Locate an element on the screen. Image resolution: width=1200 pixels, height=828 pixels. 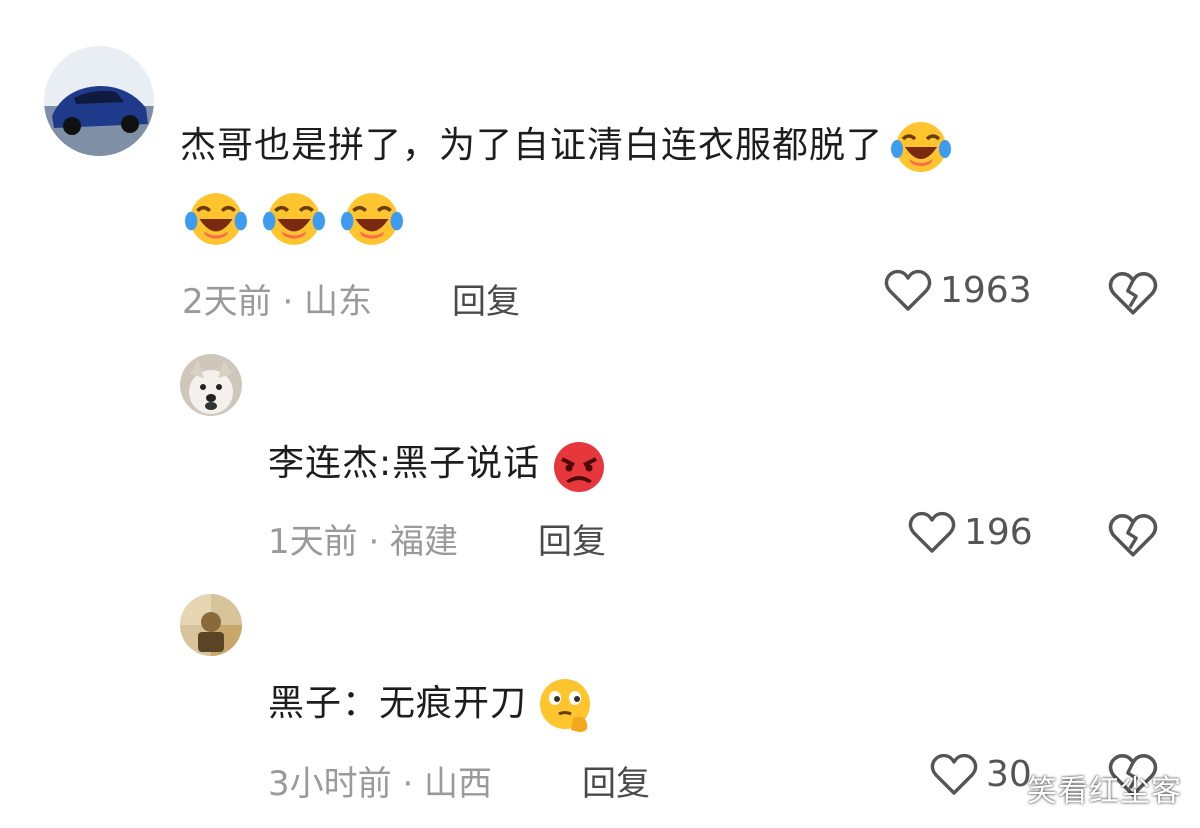
comment-time-location: 1天前 · 福建 is located at coordinates (363, 542).